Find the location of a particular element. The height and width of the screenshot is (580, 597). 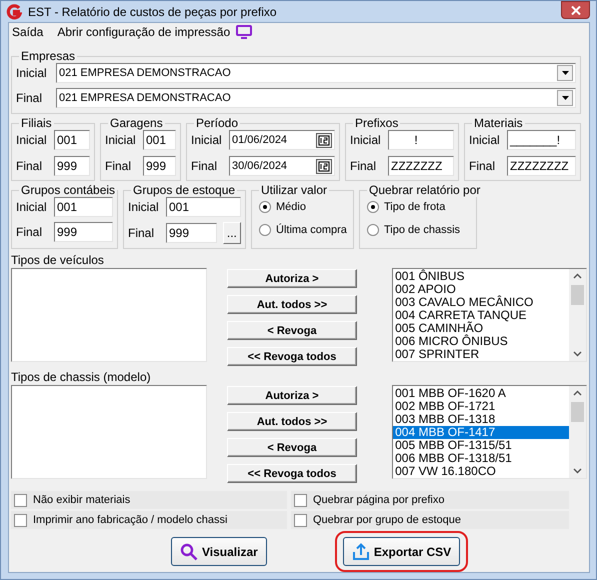

group-title: Utilizar valor is located at coordinates (294, 190).